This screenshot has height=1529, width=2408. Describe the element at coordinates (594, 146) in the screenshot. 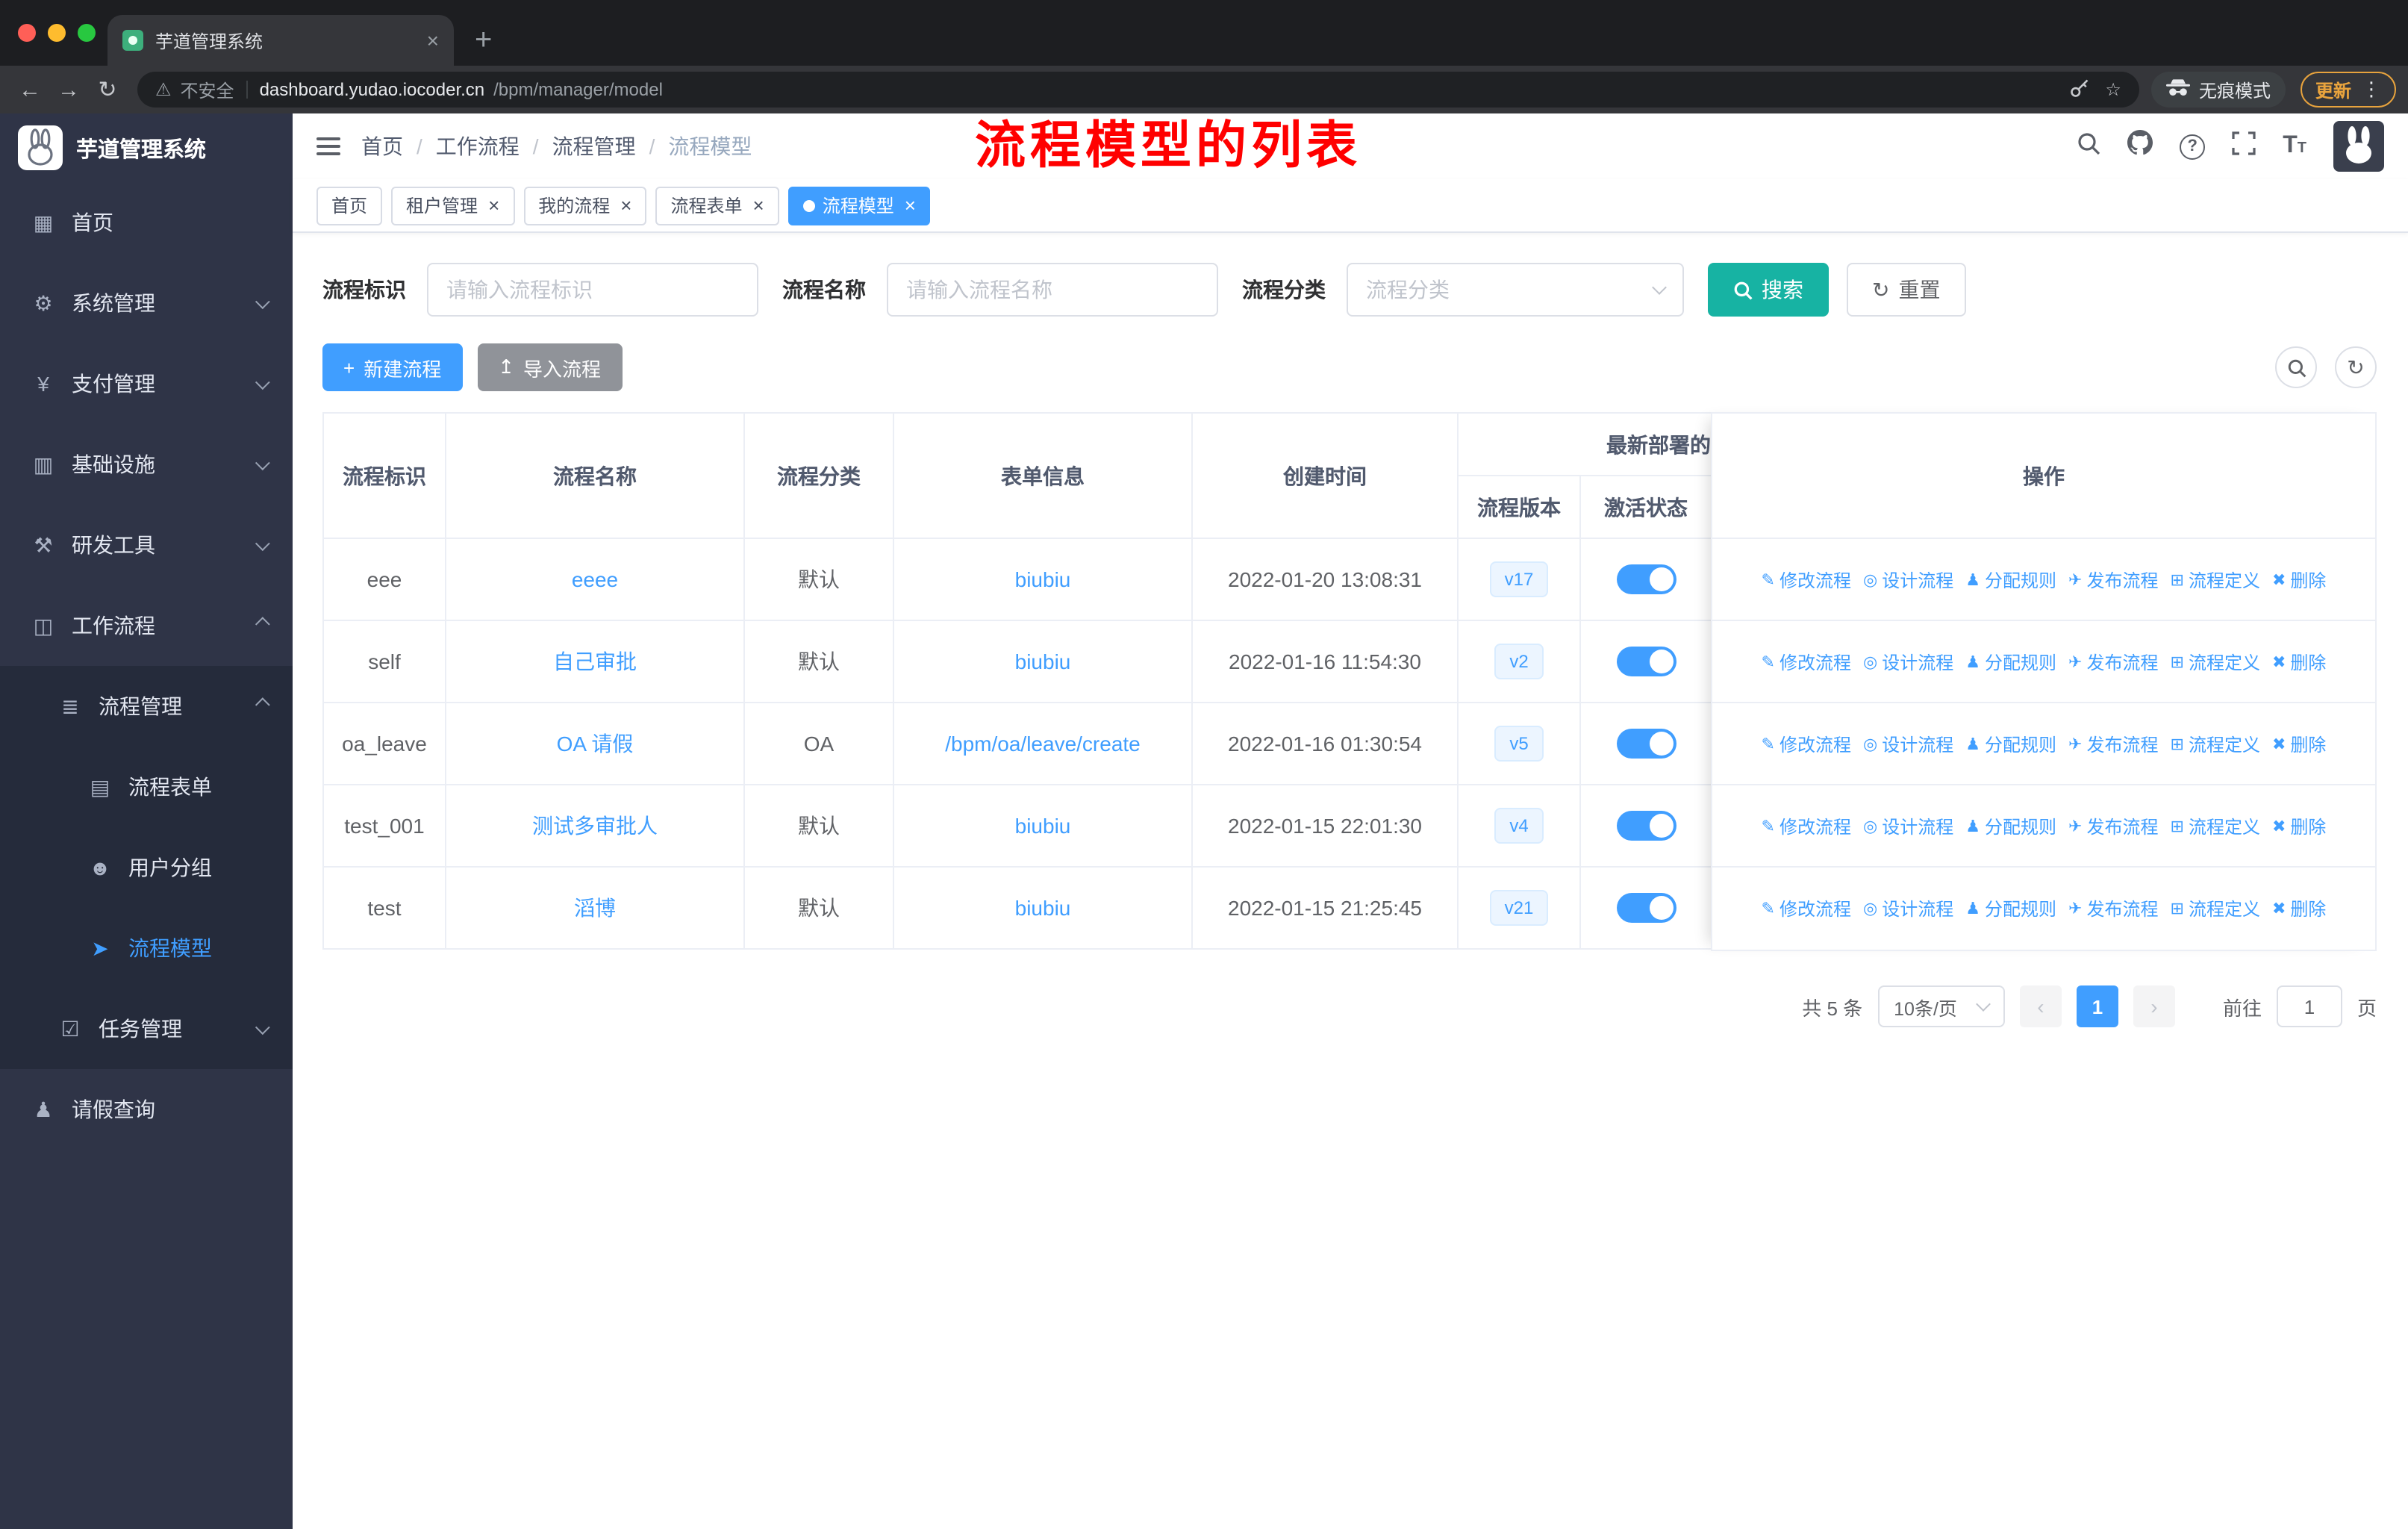

I see `breadcrumb-item: 流程管理` at that location.